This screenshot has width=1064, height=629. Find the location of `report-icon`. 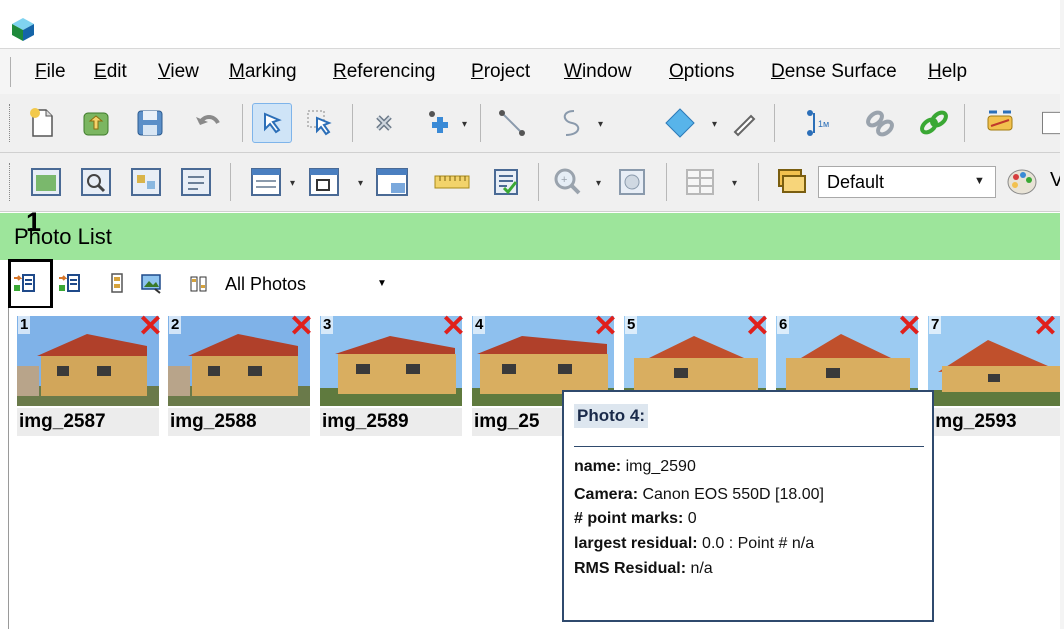

report-icon is located at coordinates (506, 182).